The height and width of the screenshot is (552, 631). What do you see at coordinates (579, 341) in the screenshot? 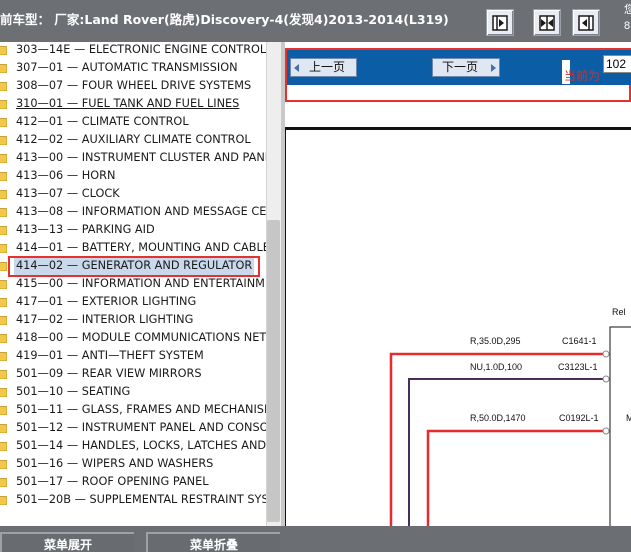
I see `wire-1-connector: C1641-1` at bounding box center [579, 341].